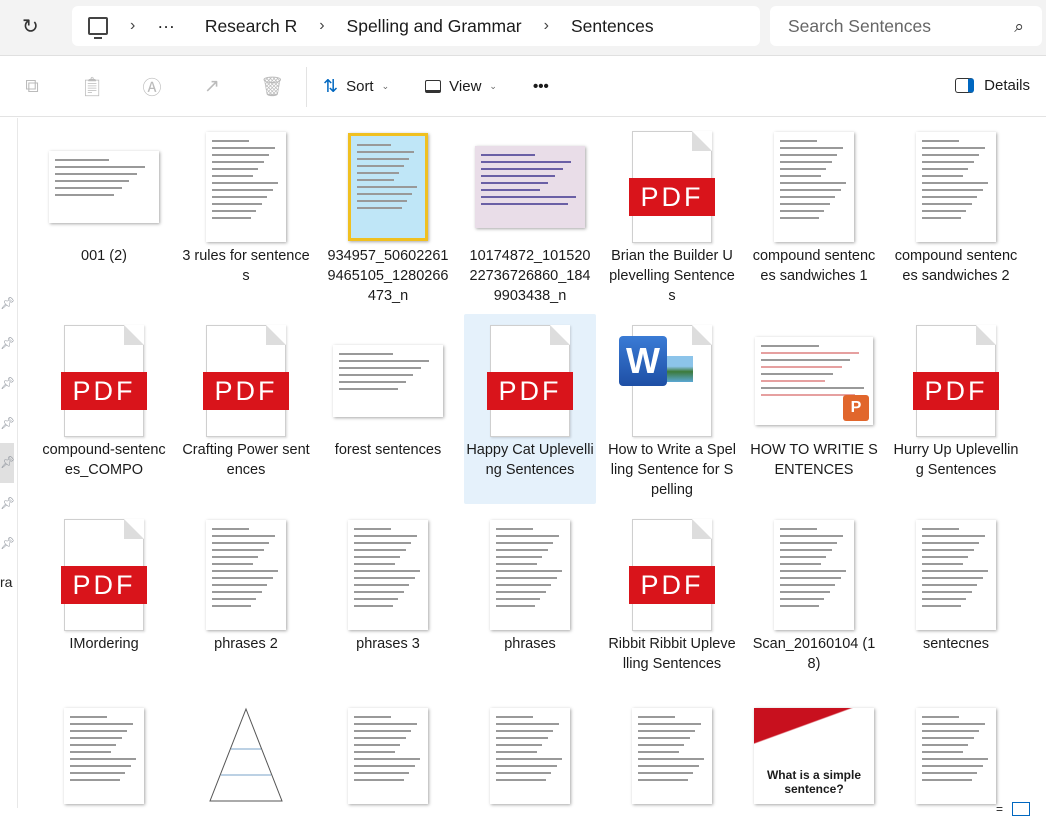 The height and width of the screenshot is (817, 1046). What do you see at coordinates (92, 87) in the screenshot?
I see `paste-icon: 📋︎` at bounding box center [92, 87].